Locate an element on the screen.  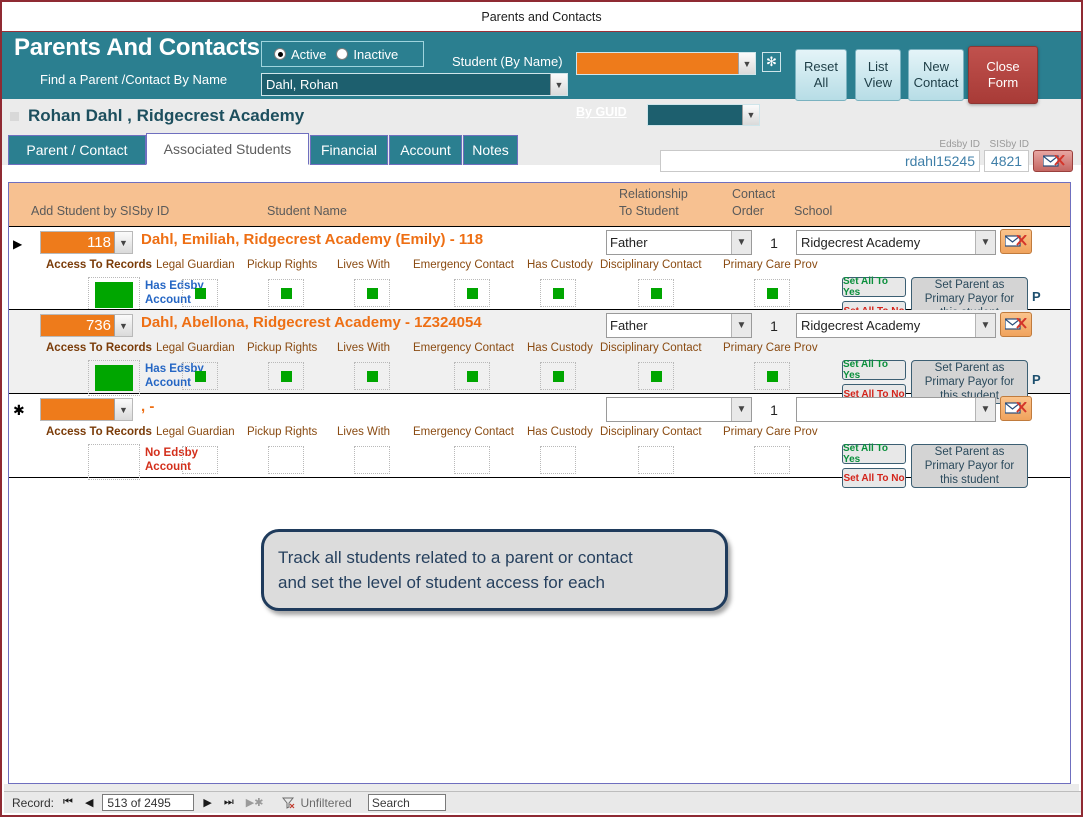
student-by-name-combo: ▼ is located at coordinates (666, 63).